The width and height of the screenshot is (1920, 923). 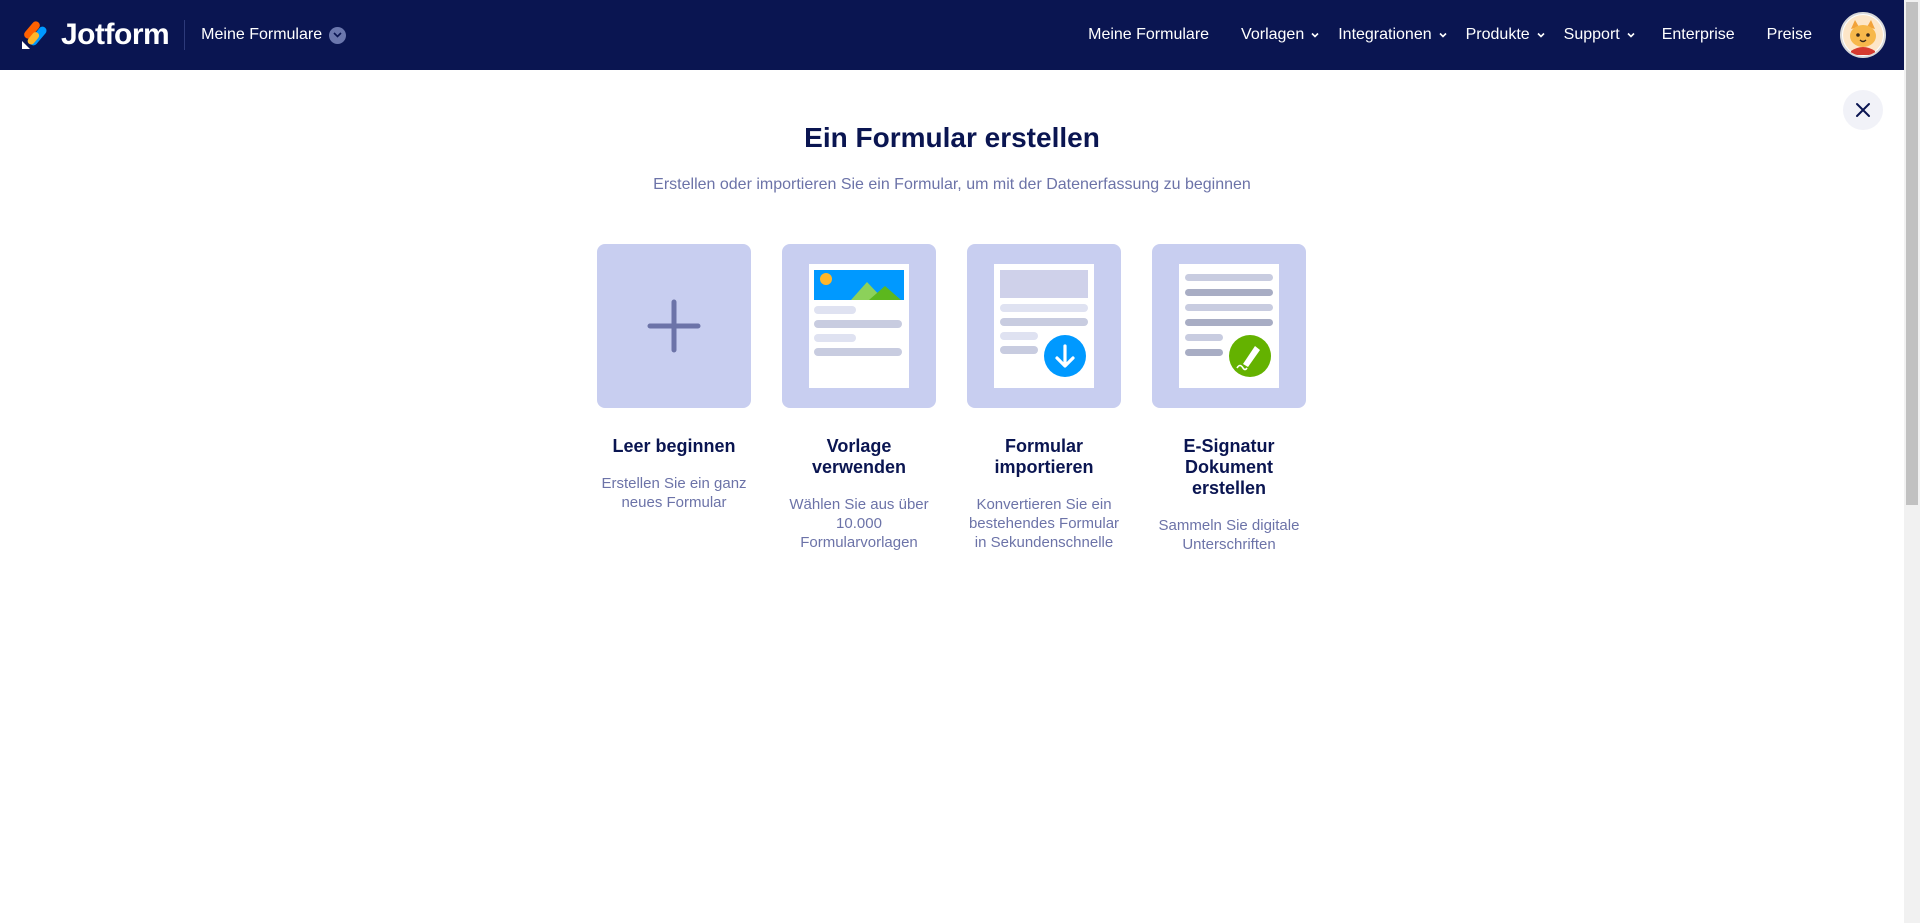 I want to click on nav-my-forms: Meine Formulare, so click(x=1148, y=35).